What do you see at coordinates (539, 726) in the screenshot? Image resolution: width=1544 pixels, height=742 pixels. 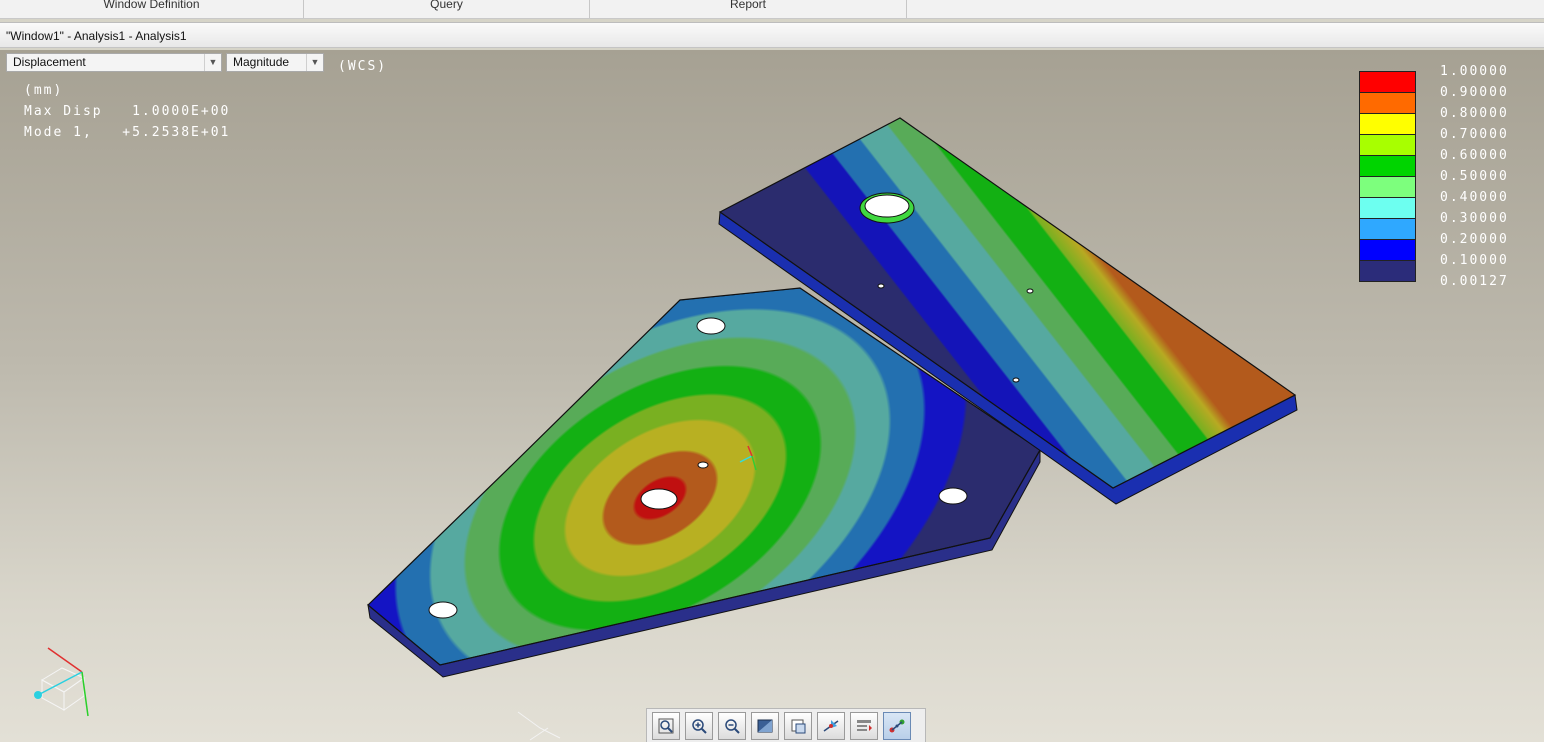 I see `spin-center-ghost` at bounding box center [539, 726].